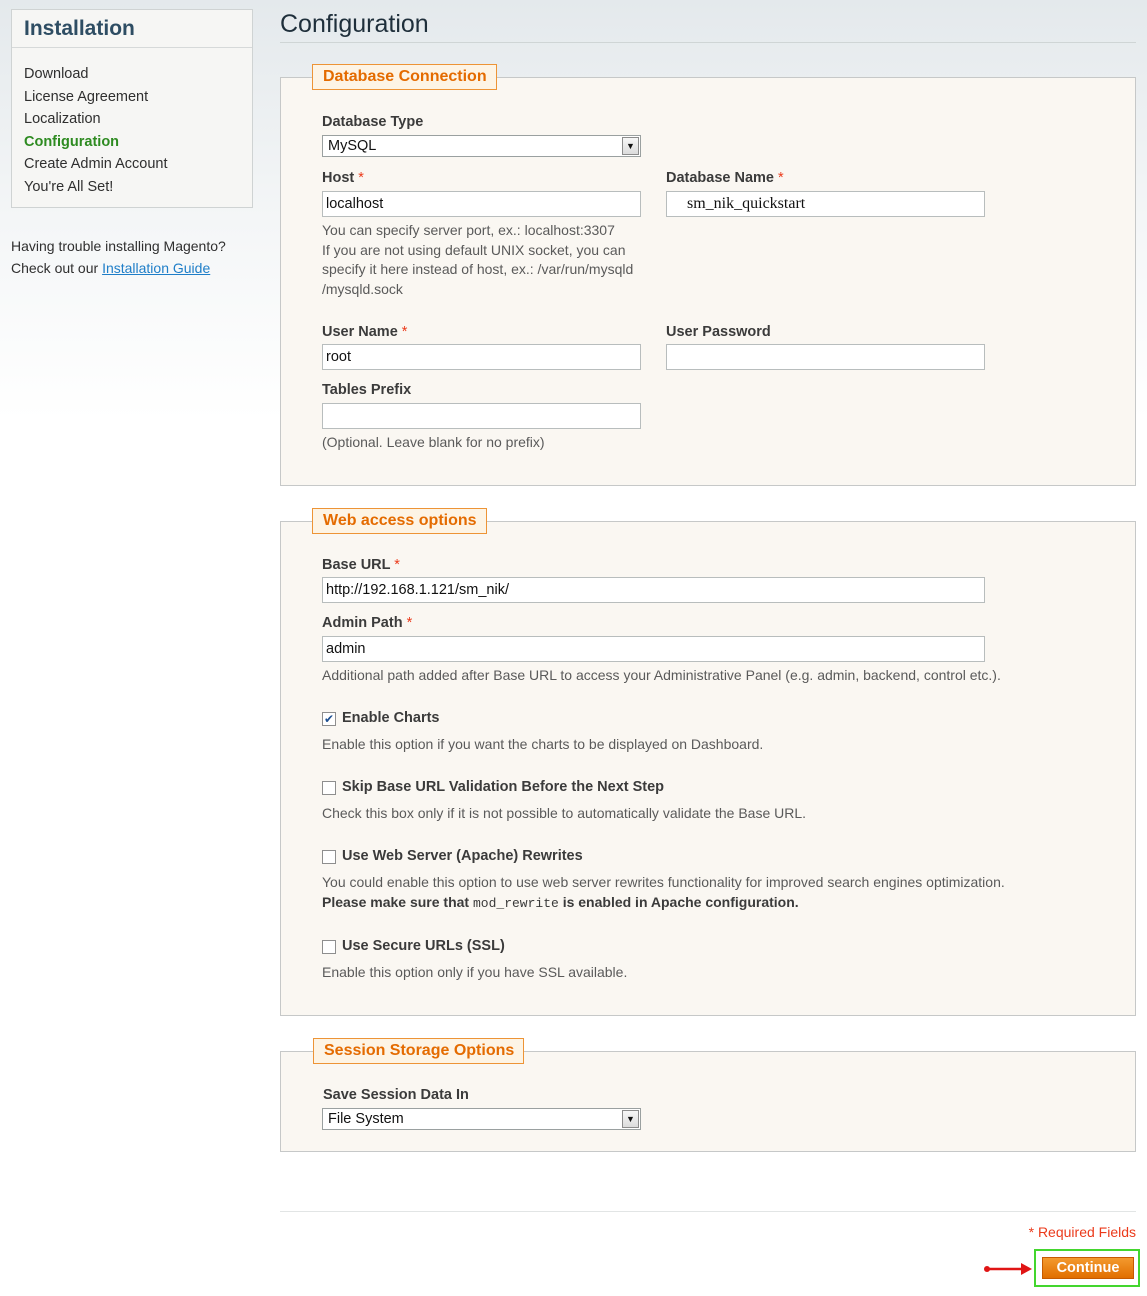  Describe the element at coordinates (132, 29) in the screenshot. I see `steps-title: Installation` at that location.